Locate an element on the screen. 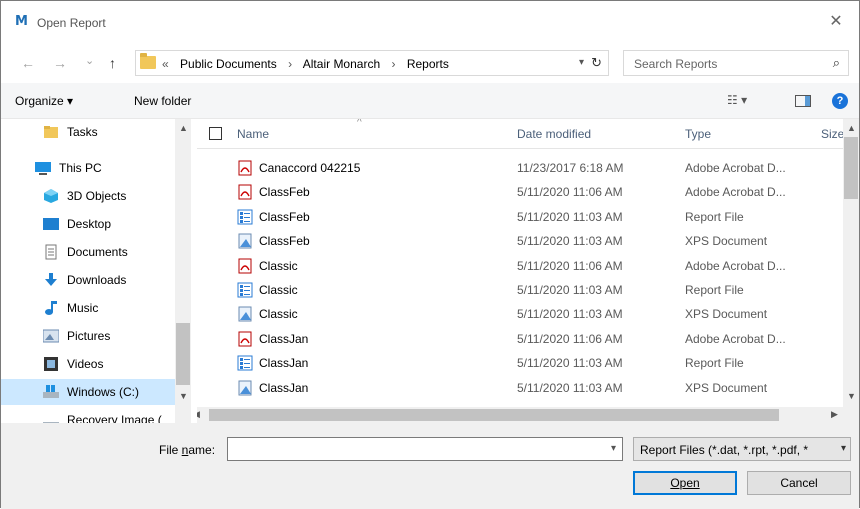  search-placeholder: Search Reports is located at coordinates (676, 64).